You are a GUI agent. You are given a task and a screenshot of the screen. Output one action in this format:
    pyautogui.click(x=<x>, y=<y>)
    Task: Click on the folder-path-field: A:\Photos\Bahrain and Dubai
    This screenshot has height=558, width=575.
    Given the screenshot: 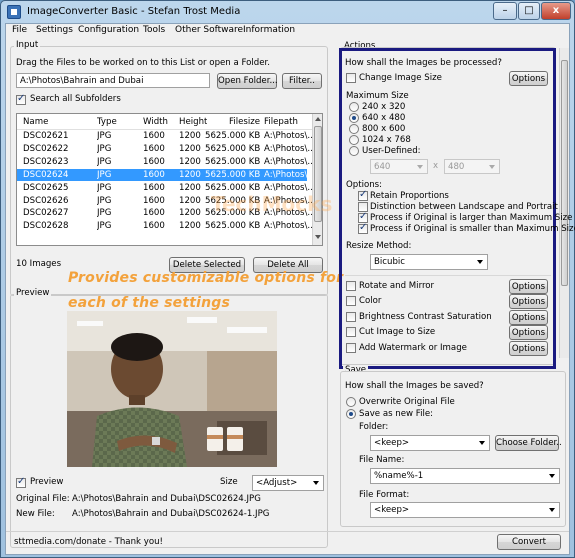 What is the action you would take?
    pyautogui.click(x=113, y=80)
    